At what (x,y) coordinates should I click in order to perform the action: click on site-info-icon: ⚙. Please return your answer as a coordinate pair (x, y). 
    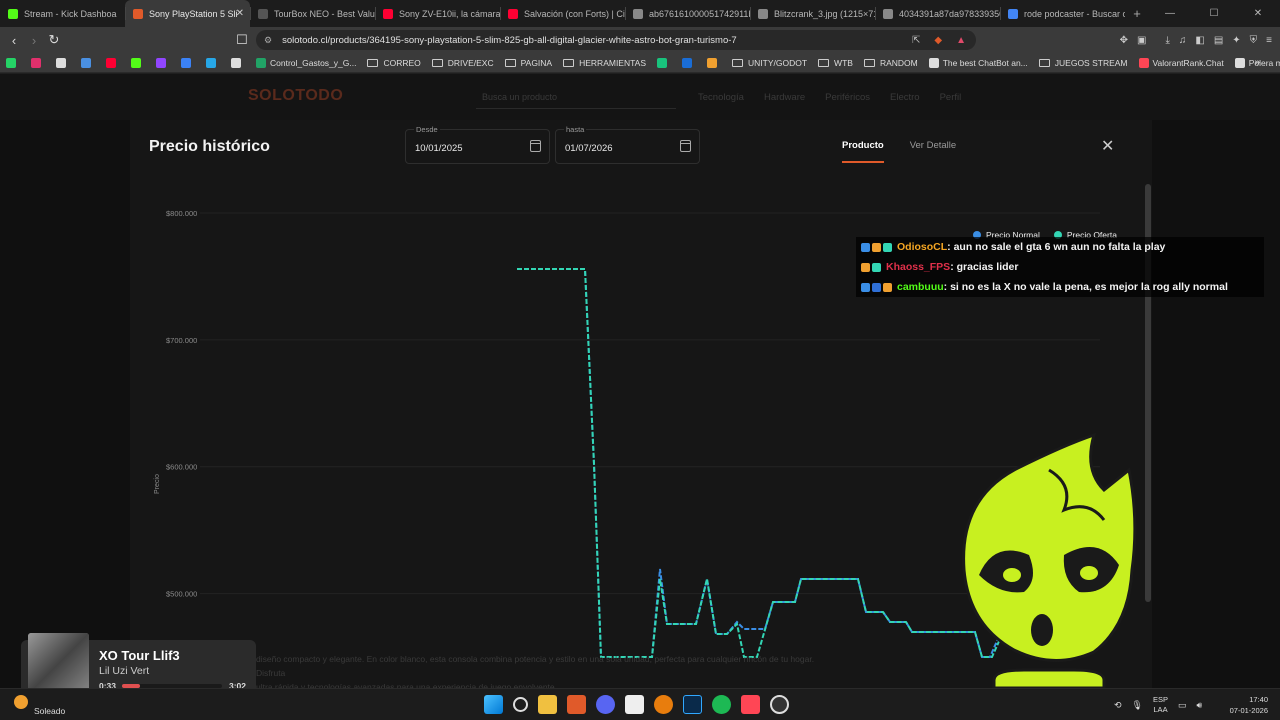
    Looking at the image, I should click on (268, 40).